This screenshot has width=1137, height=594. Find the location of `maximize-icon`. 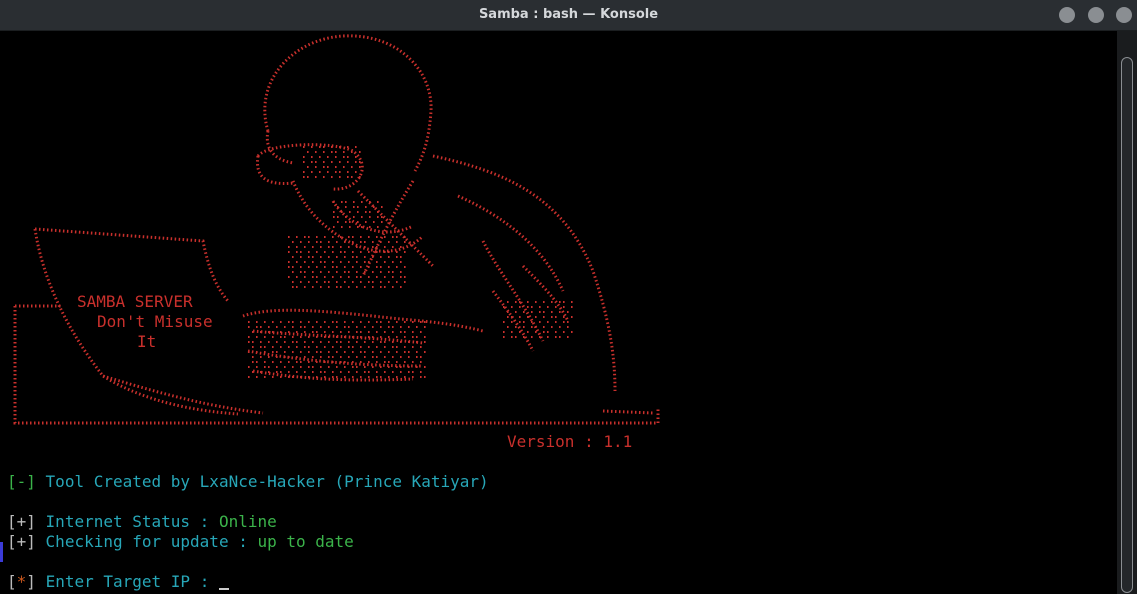

maximize-icon is located at coordinates (1096, 15).